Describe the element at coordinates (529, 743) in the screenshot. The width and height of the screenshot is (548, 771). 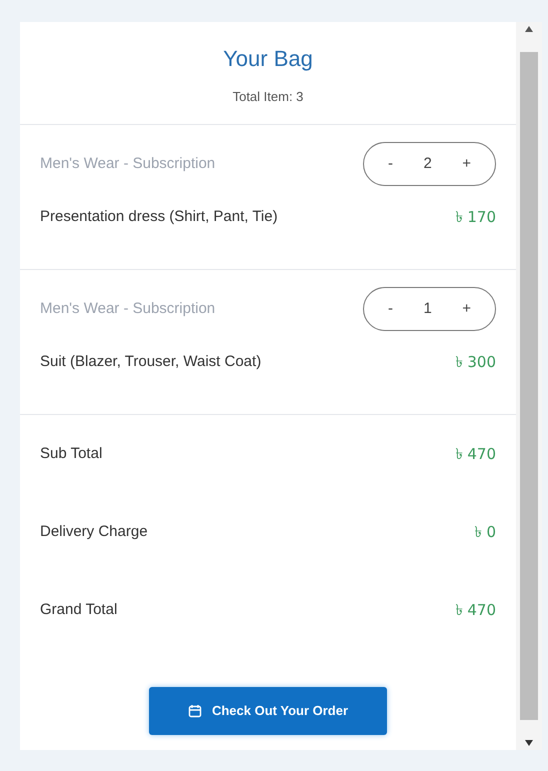
I see `scroll-down-icon` at that location.